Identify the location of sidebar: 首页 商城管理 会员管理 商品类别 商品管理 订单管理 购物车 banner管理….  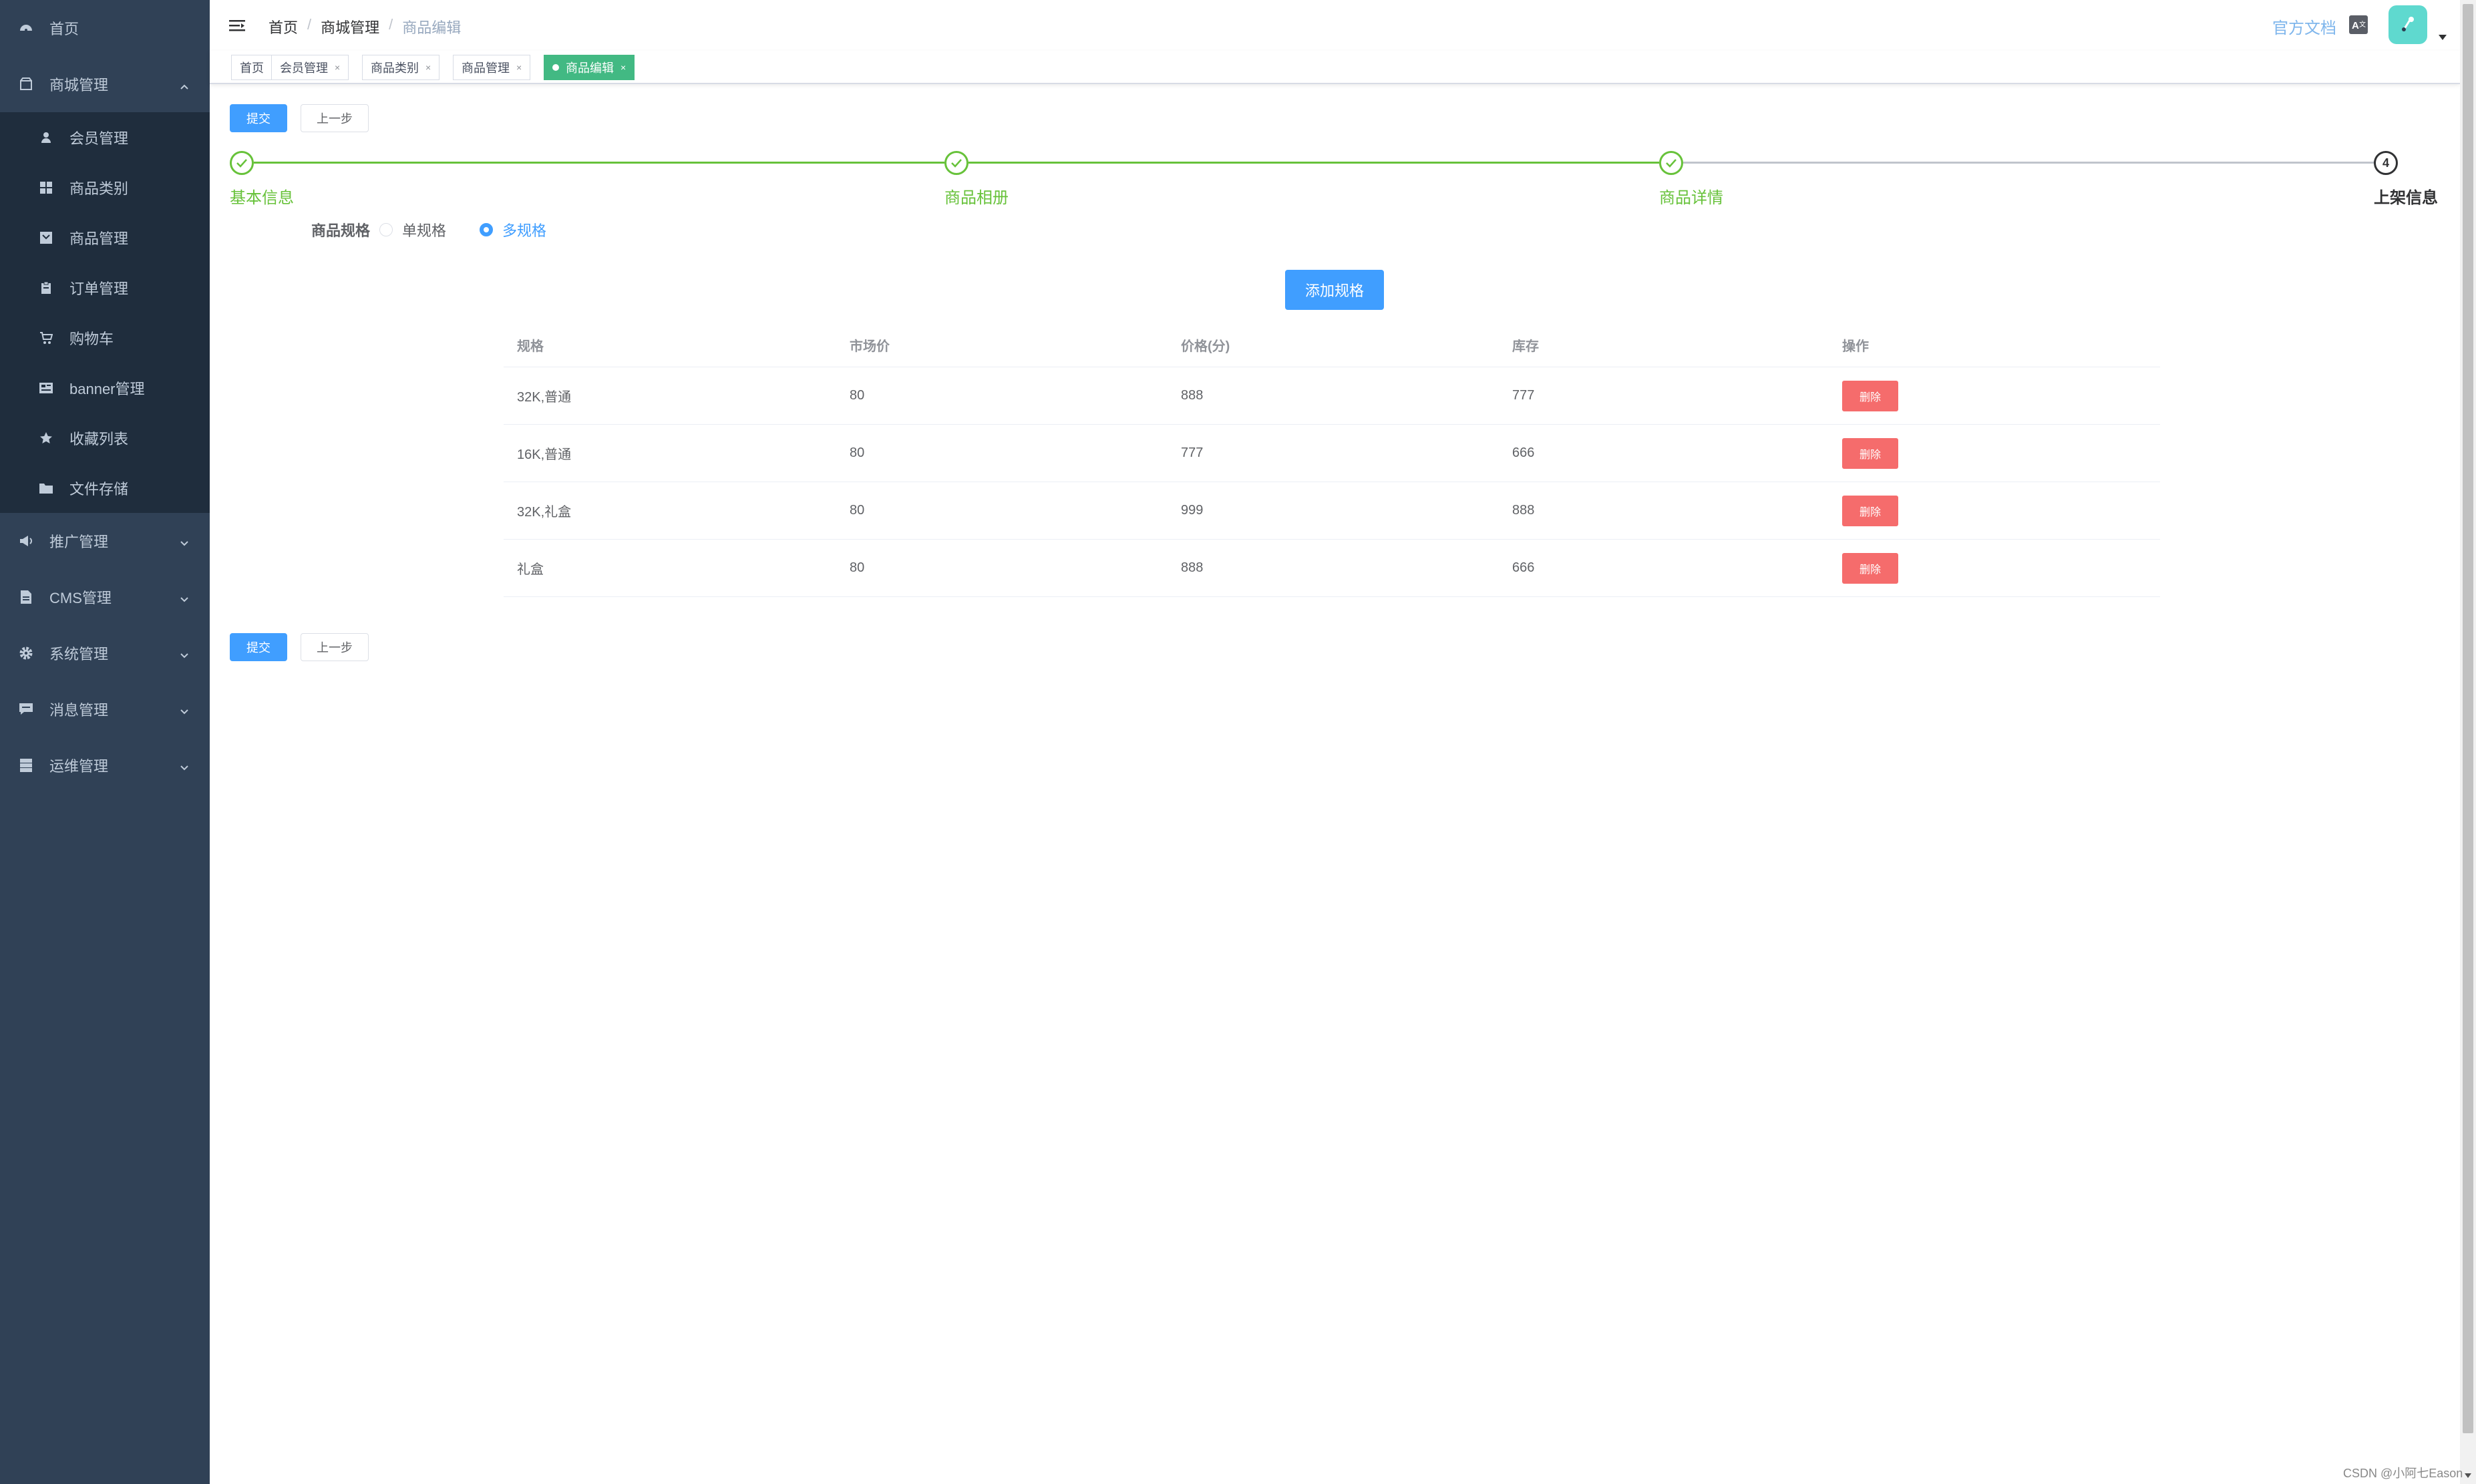
(105, 742).